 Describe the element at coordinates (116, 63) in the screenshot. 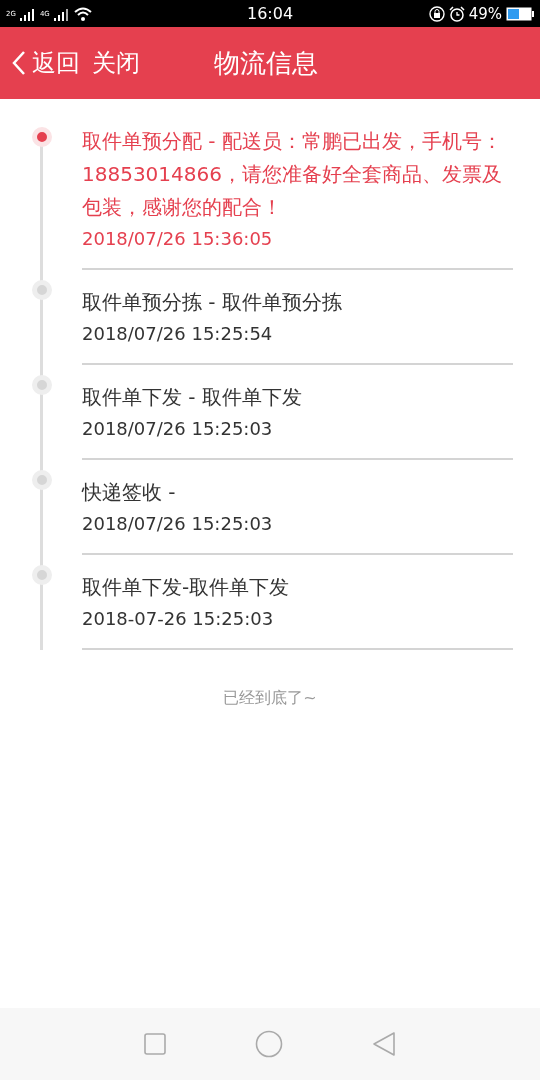

I see `close-button: 关闭` at that location.